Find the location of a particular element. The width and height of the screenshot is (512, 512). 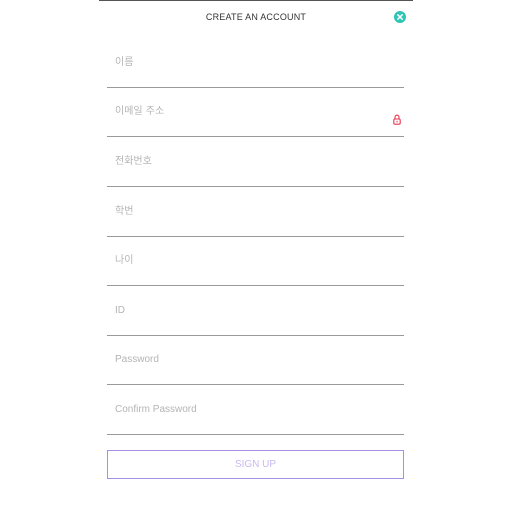

student-id-field is located at coordinates (244, 211).